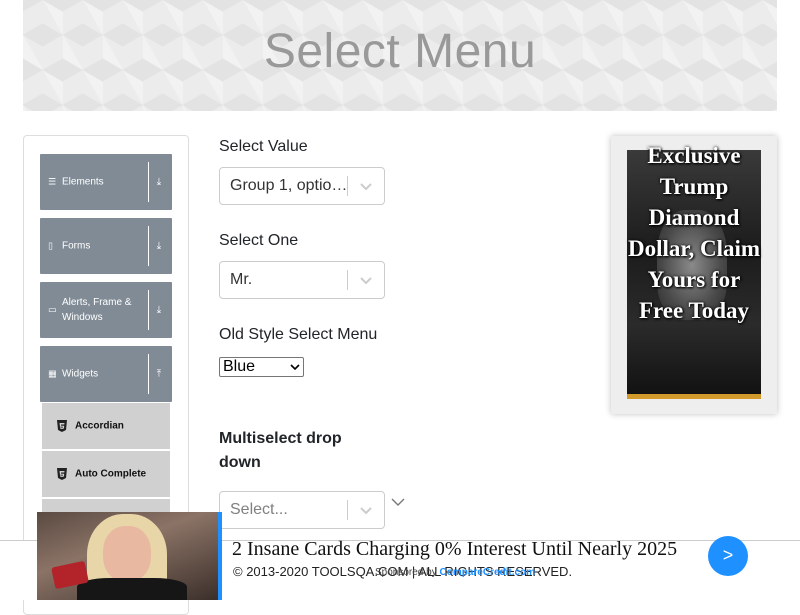  I want to click on old-style-select: Blue, so click(261, 367).